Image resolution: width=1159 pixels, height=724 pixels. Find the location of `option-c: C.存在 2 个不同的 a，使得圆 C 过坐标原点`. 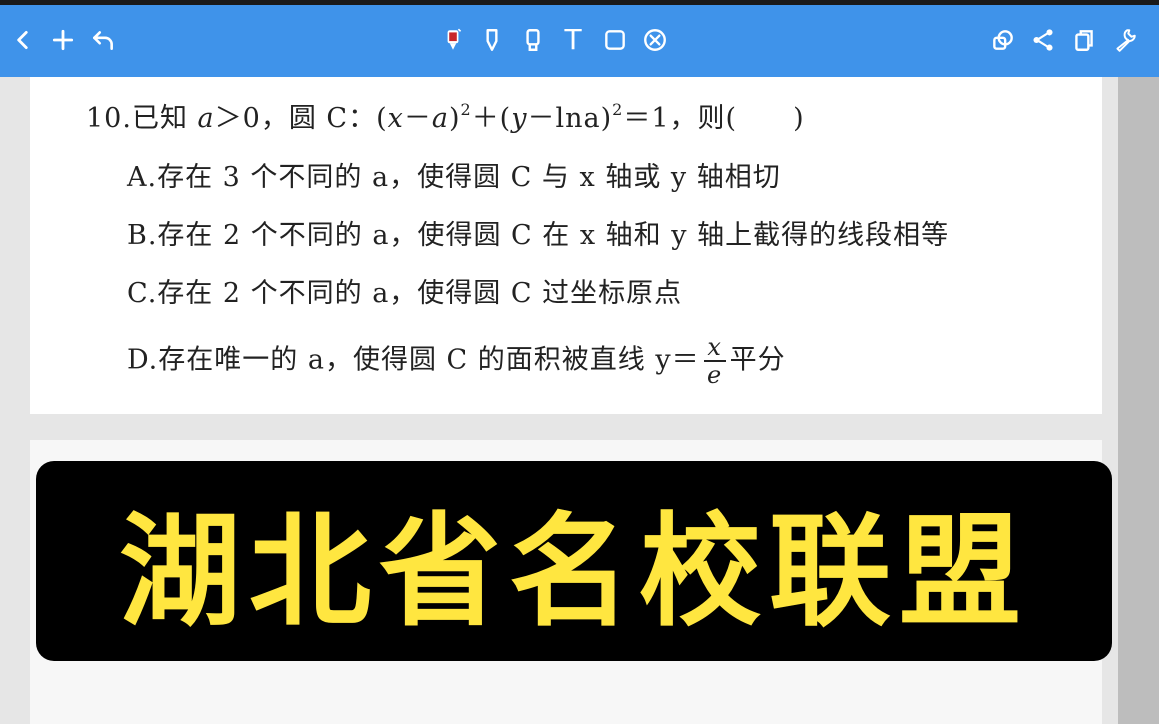

option-c: C.存在 2 个不同的 a，使得圆 C 过坐标原点 is located at coordinates (405, 293).